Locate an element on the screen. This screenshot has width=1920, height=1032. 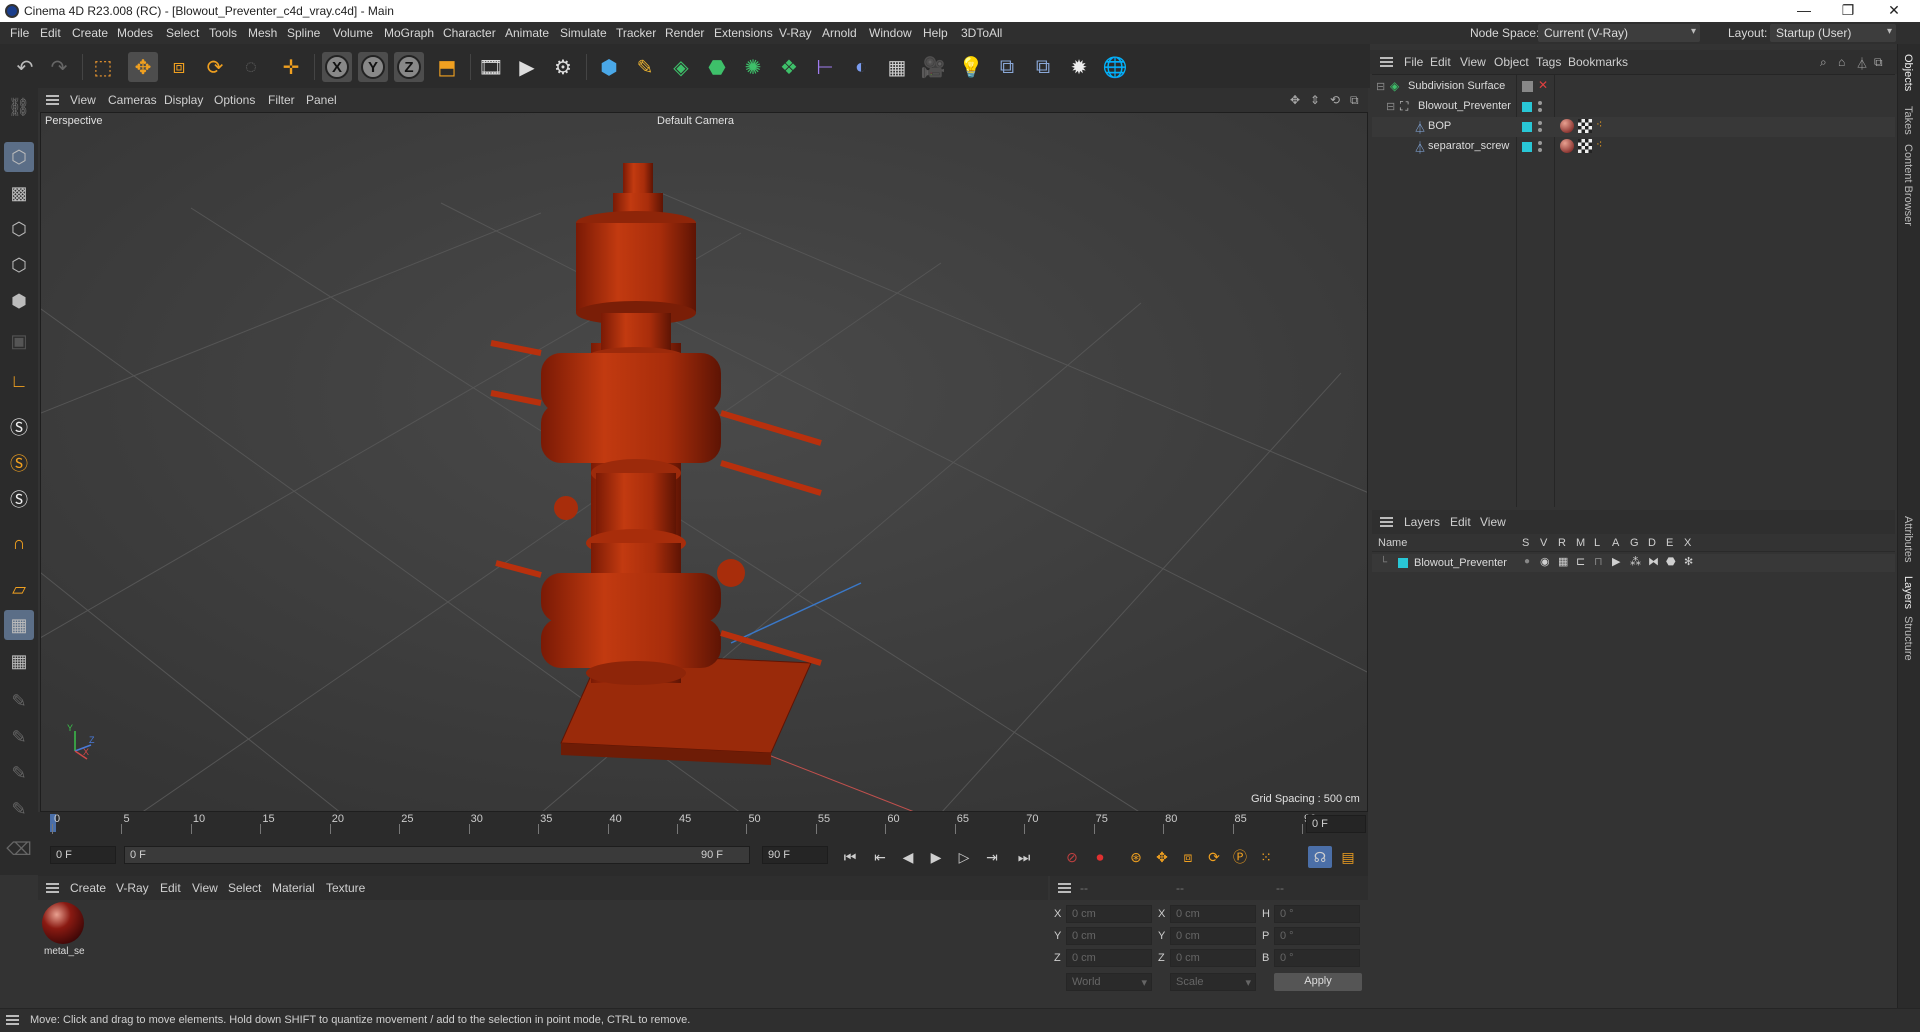
menu-select: Select is located at coordinates (182, 33).